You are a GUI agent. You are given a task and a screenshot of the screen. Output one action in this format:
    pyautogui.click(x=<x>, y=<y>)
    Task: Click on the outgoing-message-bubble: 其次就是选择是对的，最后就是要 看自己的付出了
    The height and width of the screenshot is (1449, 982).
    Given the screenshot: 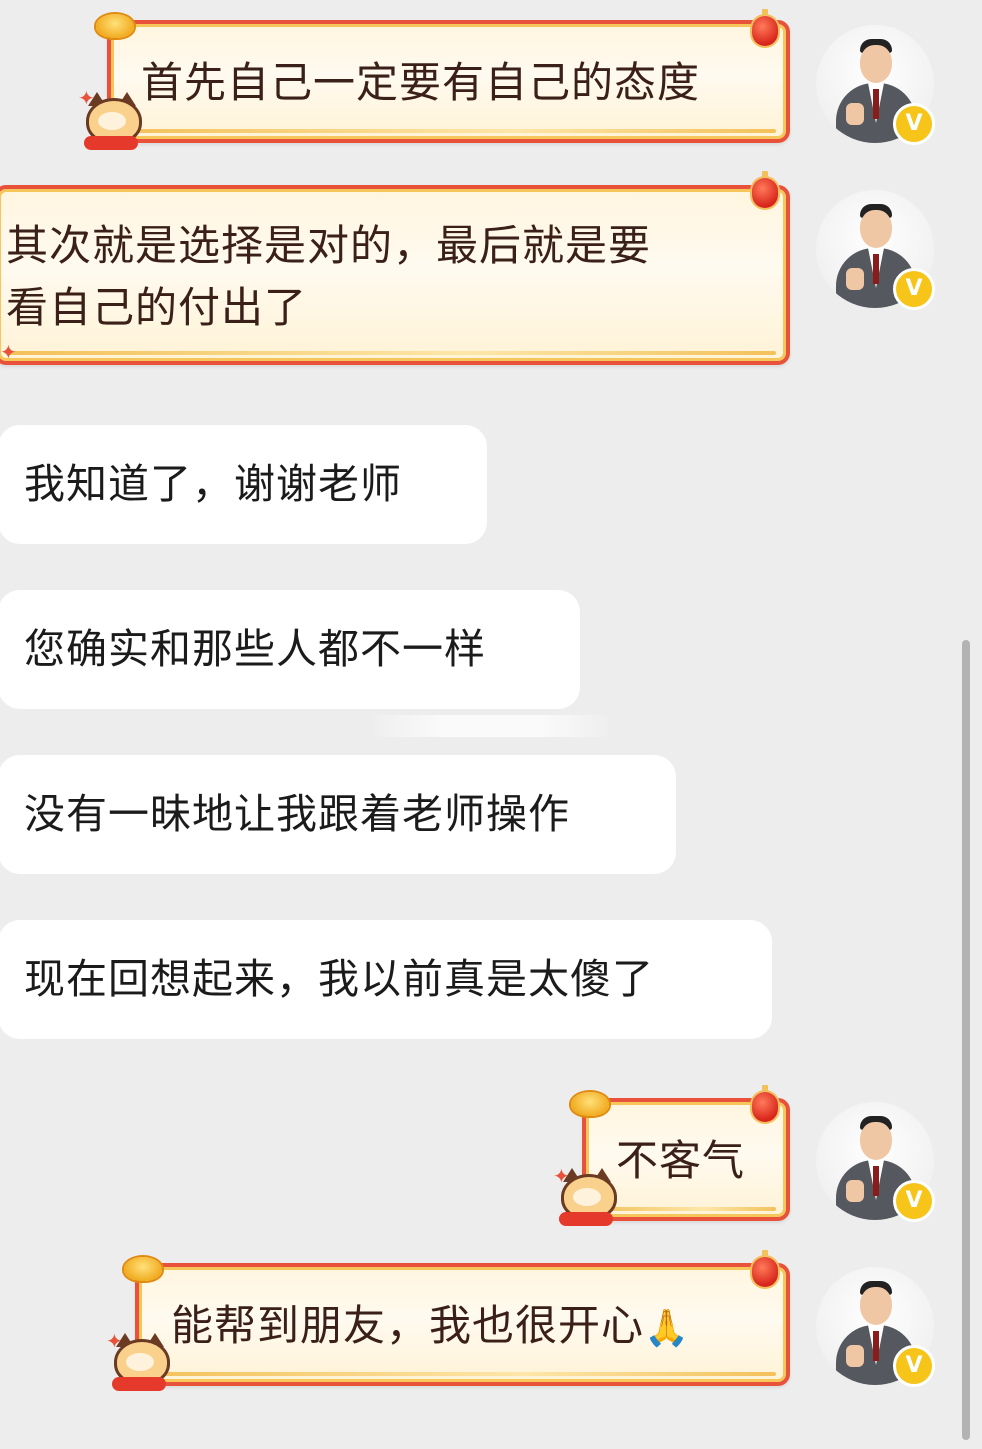 What is the action you would take?
    pyautogui.click(x=395, y=275)
    